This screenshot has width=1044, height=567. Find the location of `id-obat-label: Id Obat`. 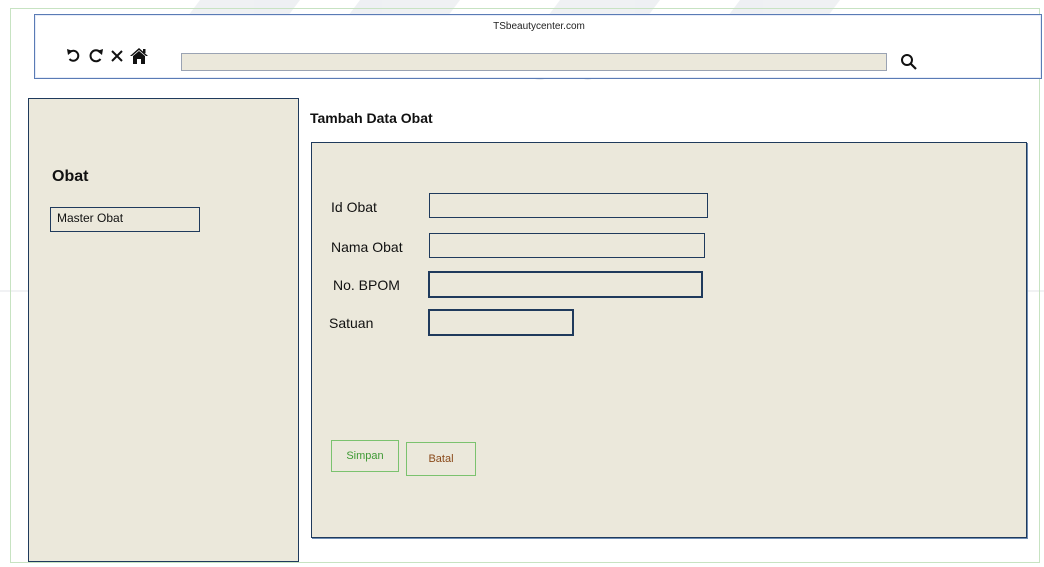

id-obat-label: Id Obat is located at coordinates (354, 207).